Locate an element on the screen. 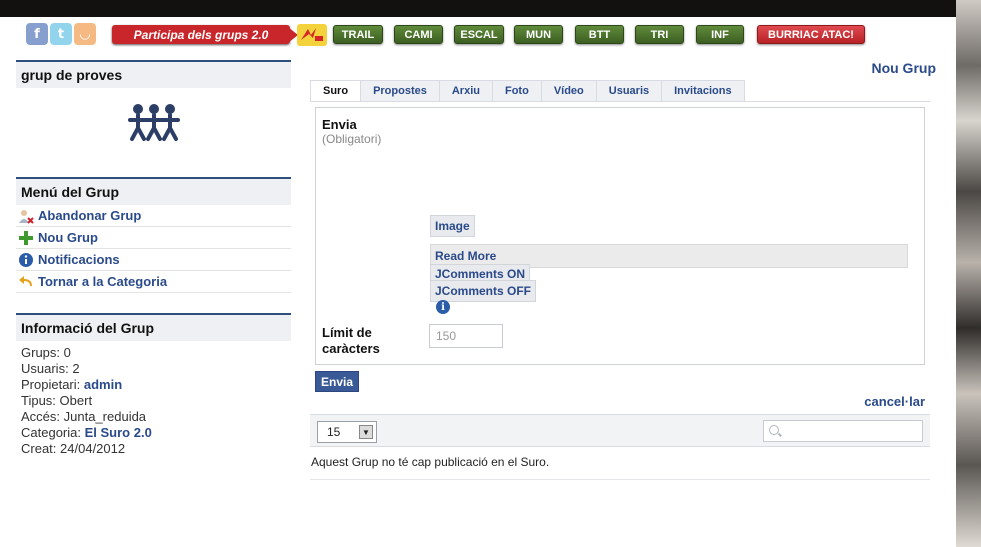 The width and height of the screenshot is (981, 547). top-dark-bar is located at coordinates (478, 8).